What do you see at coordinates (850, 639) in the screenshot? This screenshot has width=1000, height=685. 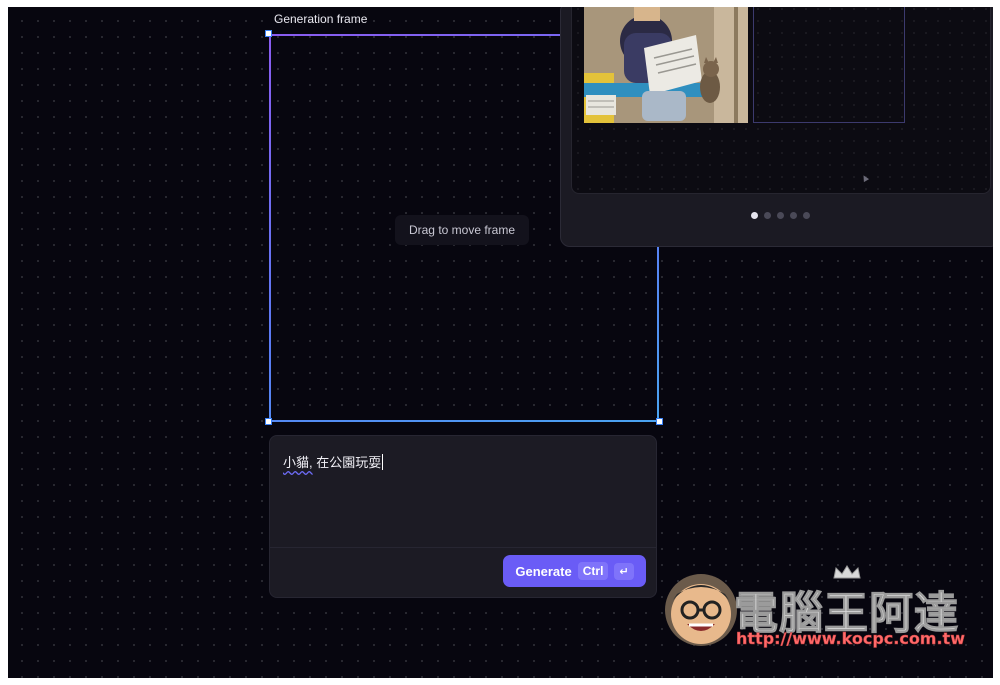 I see `watermark-url: http://www.kocpc.com.tw` at bounding box center [850, 639].